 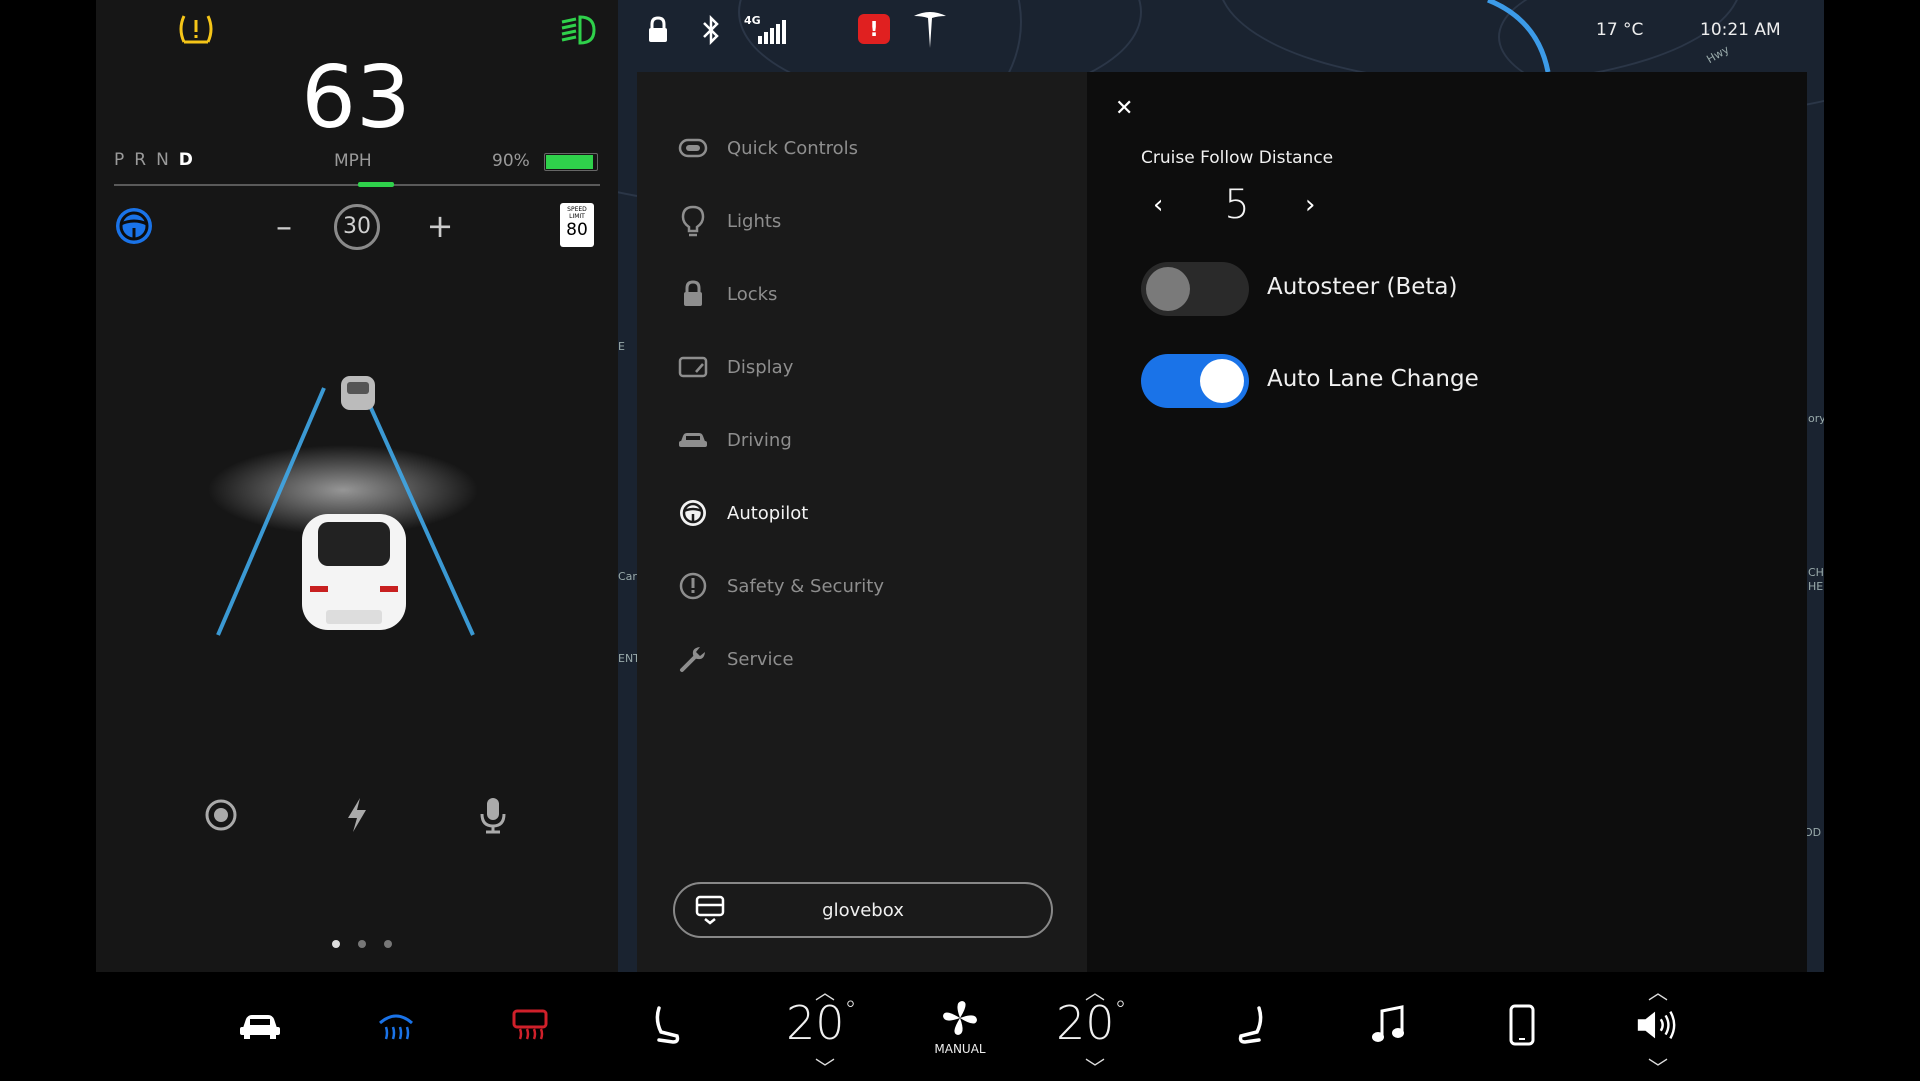 I want to click on menu-item-label: Service, so click(x=760, y=659).